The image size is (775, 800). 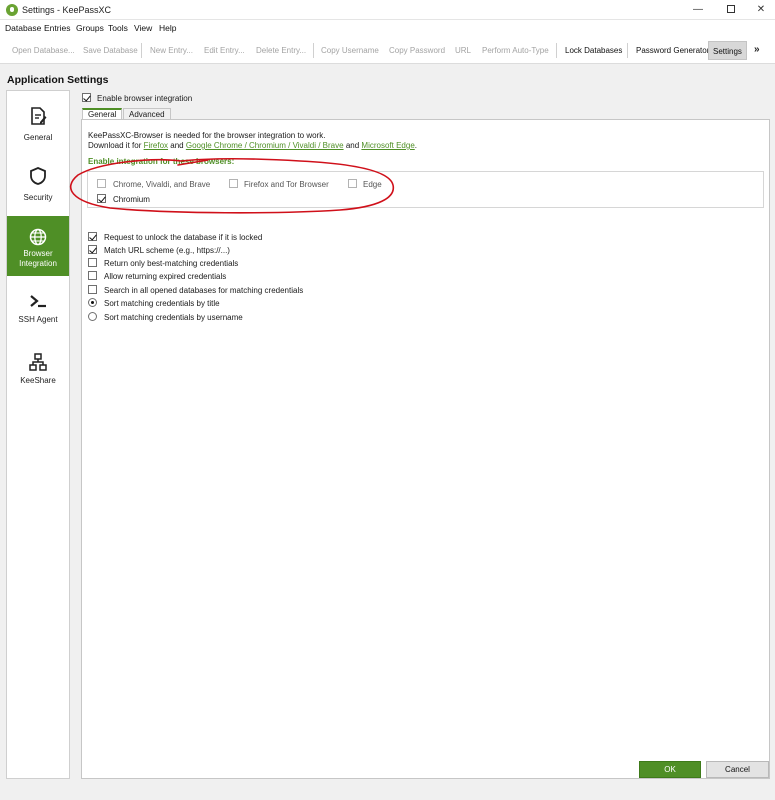 I want to click on sidebar-item-security: Security, so click(x=38, y=185).